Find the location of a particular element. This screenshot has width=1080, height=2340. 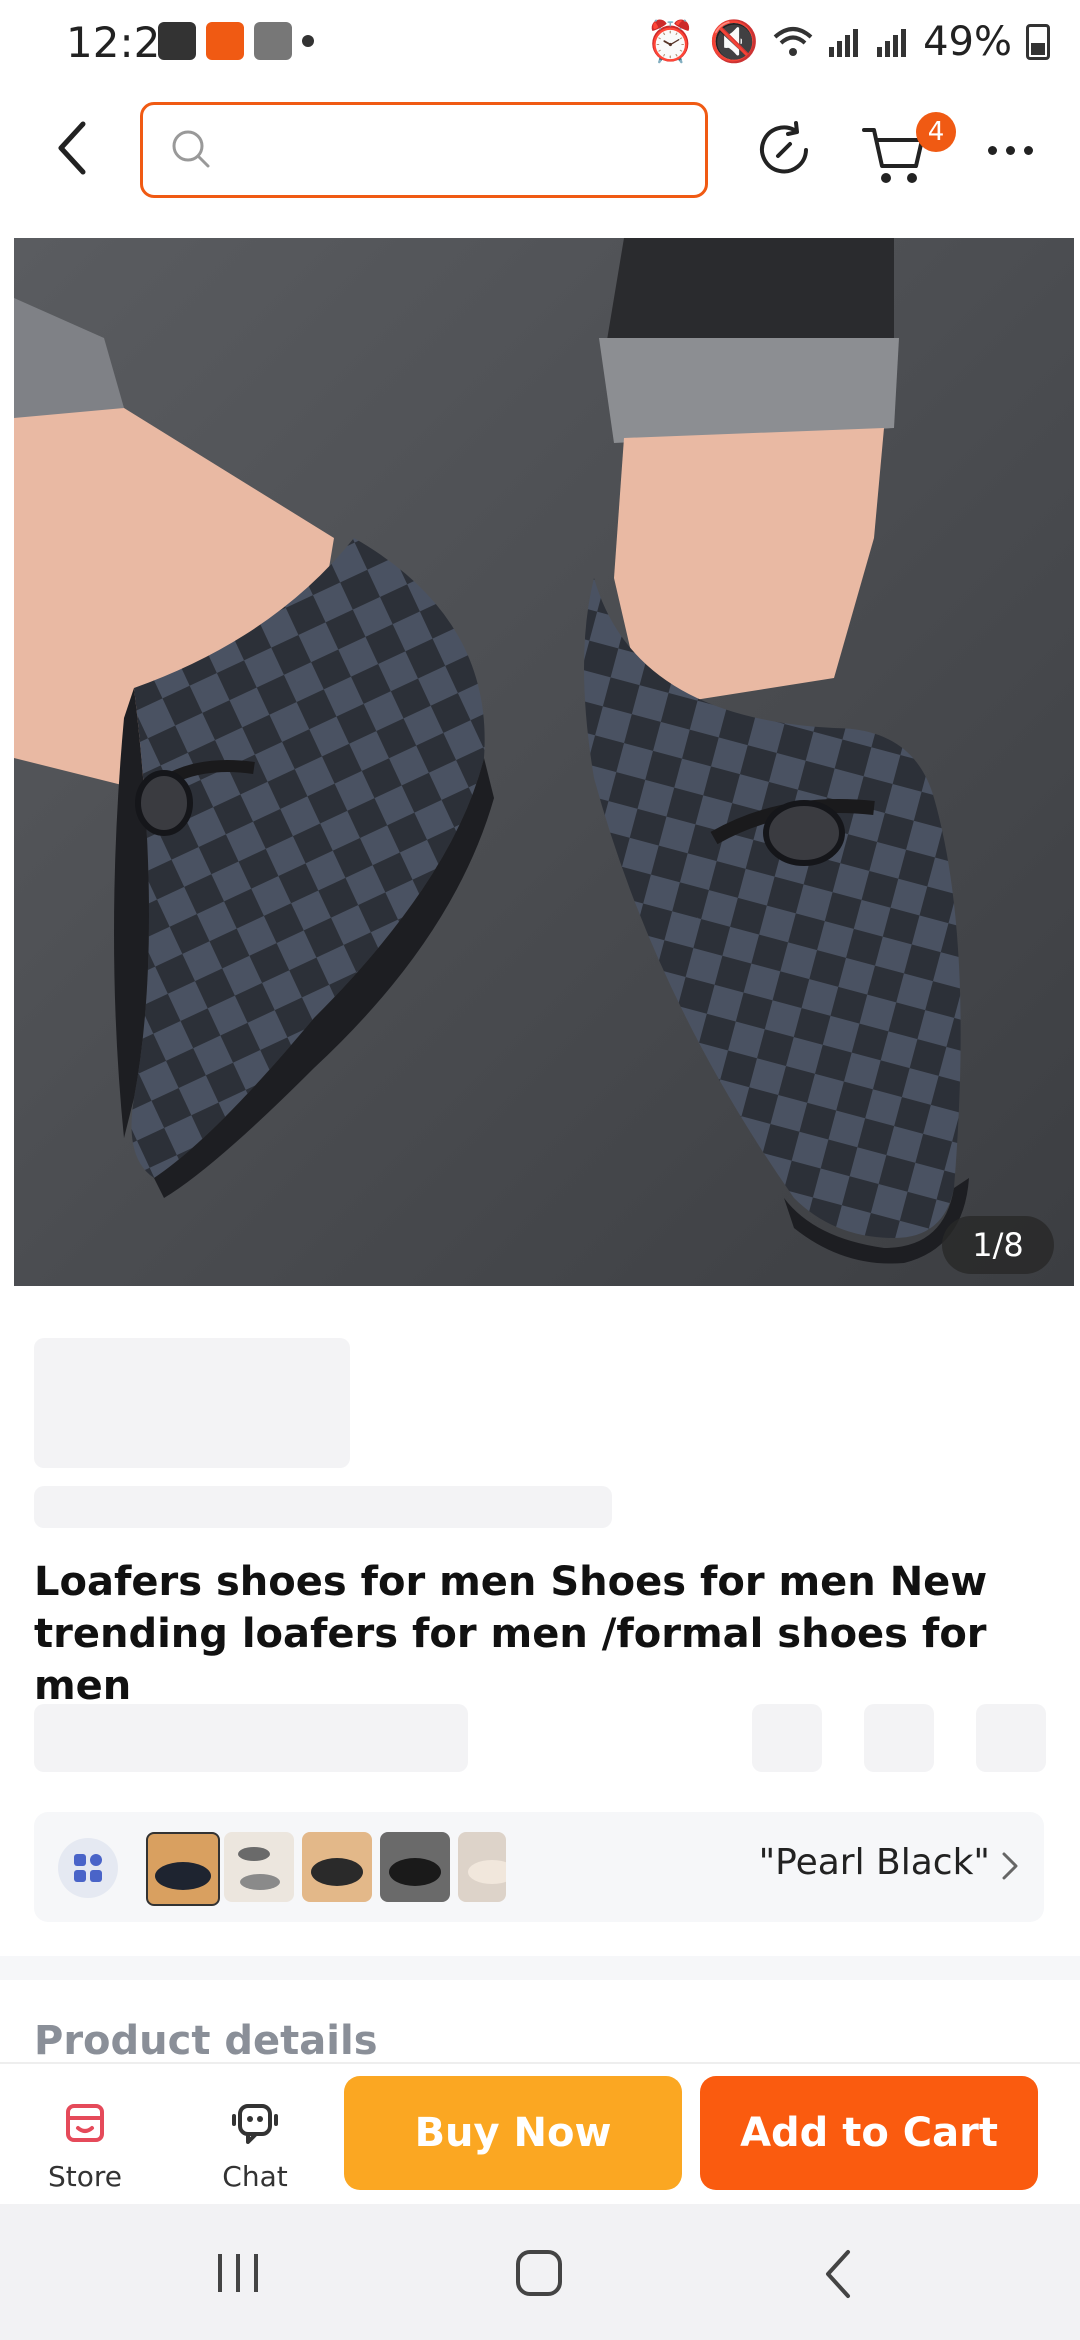

store-icon is located at coordinates (85, 2123).